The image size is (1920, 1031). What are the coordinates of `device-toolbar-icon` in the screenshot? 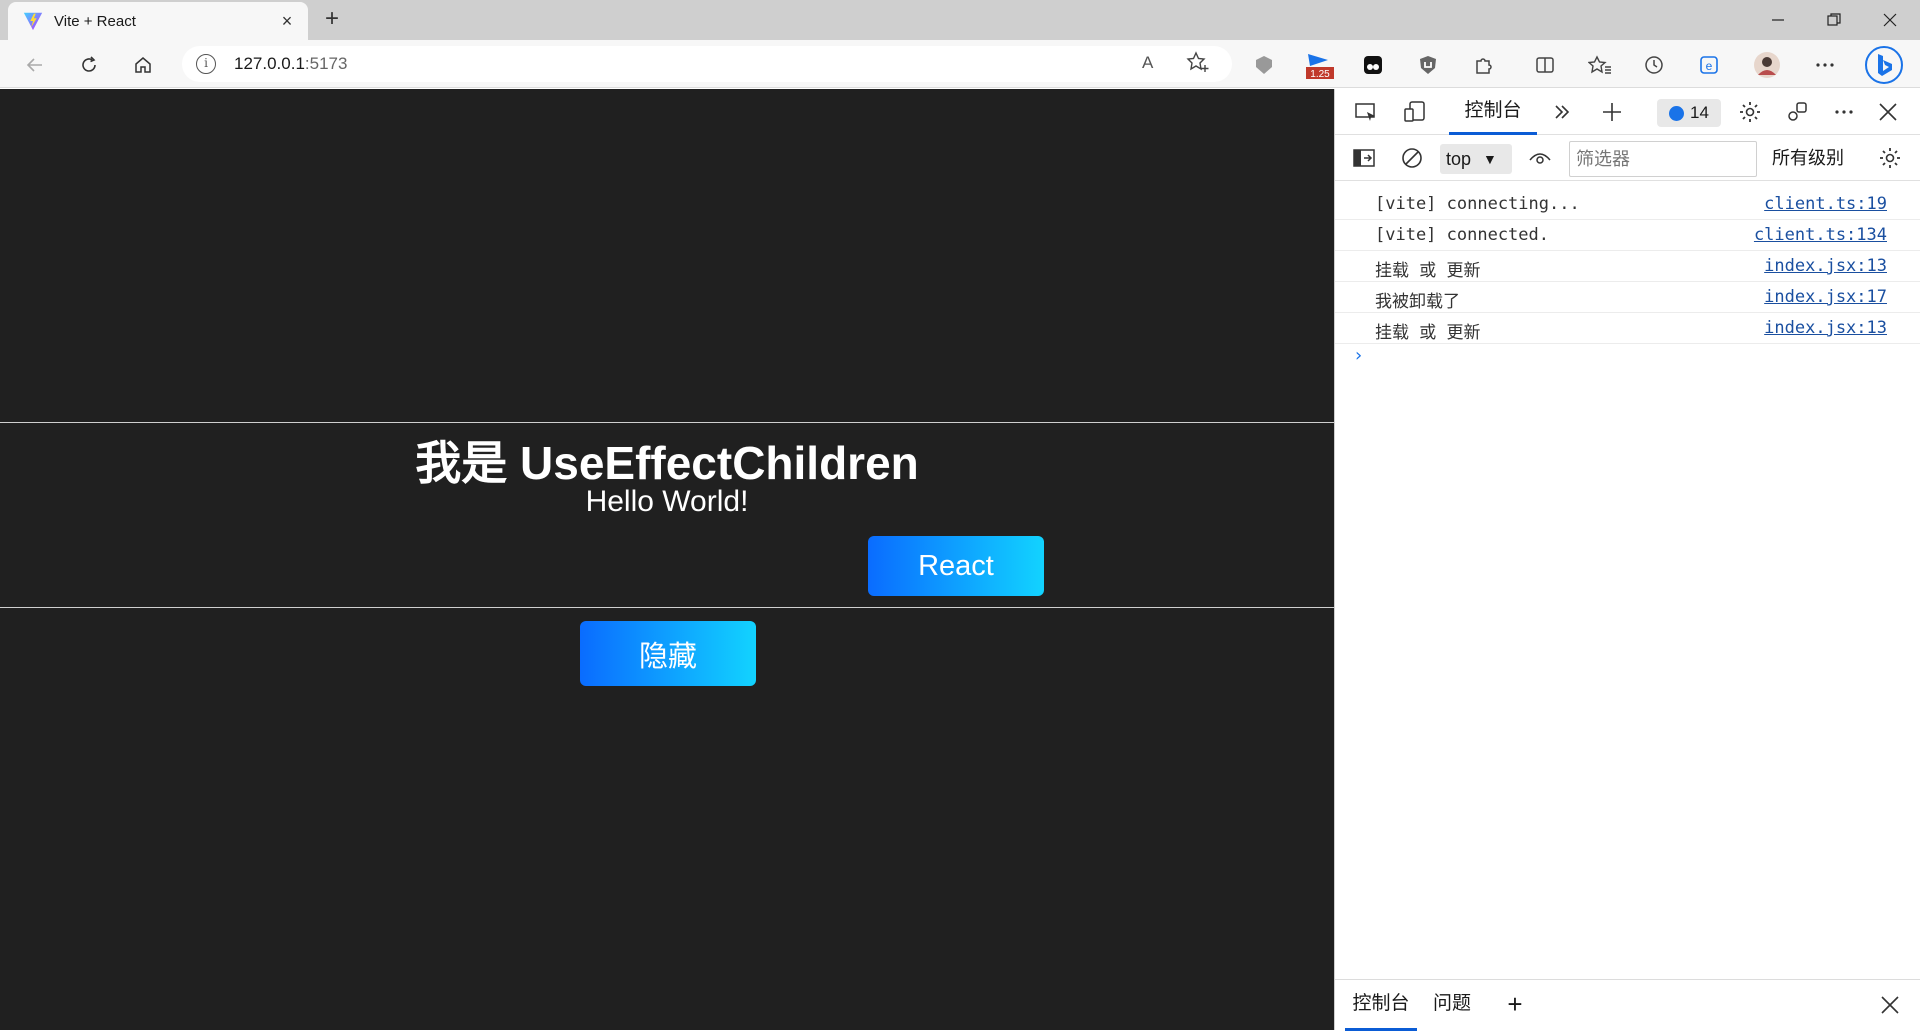 It's located at (1415, 112).